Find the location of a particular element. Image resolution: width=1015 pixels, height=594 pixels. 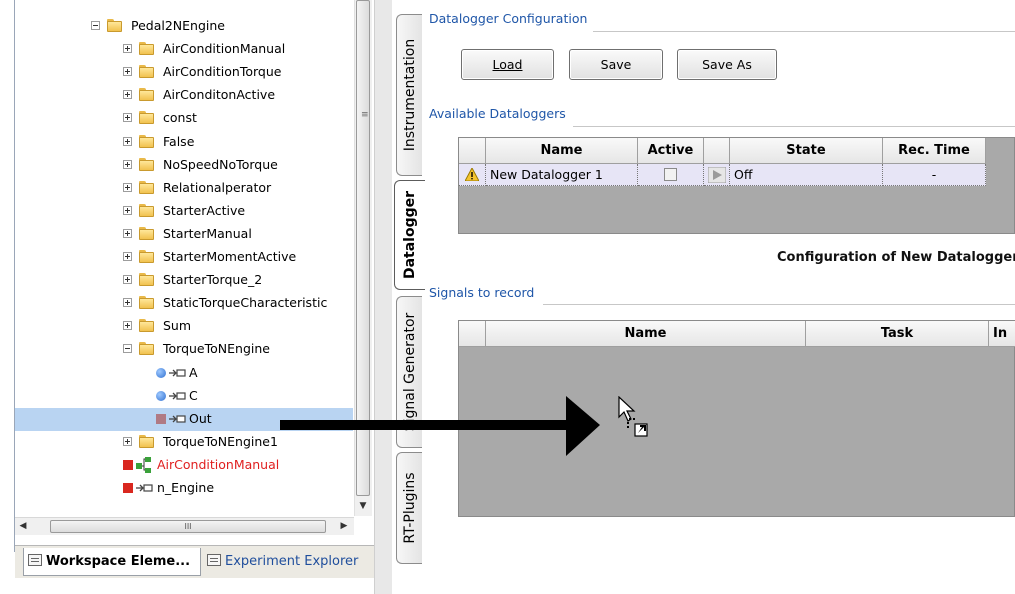

tree-item: const is located at coordinates (184, 118).